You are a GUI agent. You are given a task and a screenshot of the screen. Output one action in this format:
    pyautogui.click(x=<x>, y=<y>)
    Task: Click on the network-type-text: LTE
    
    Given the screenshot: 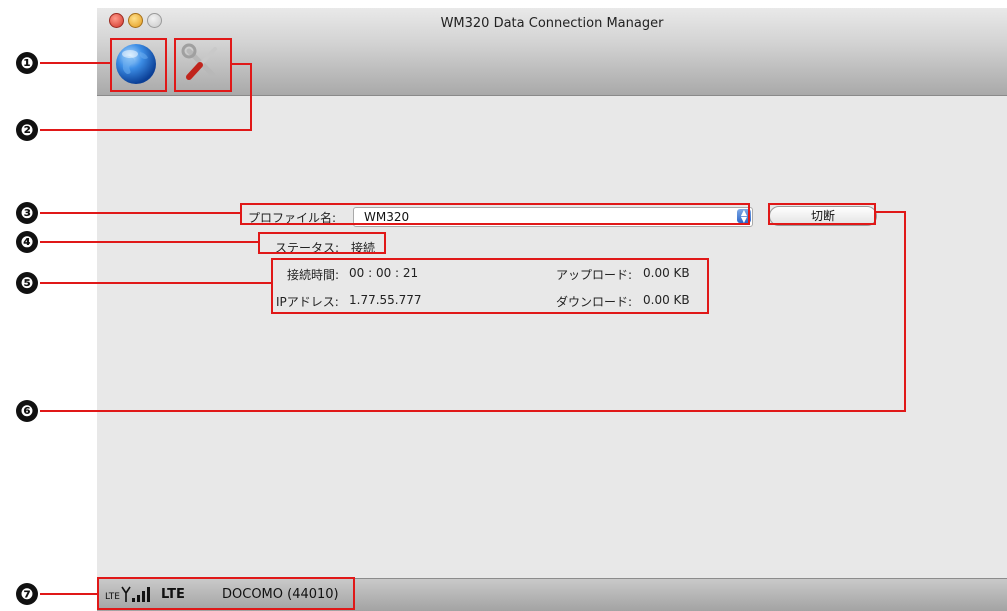 What is the action you would take?
    pyautogui.click(x=173, y=594)
    